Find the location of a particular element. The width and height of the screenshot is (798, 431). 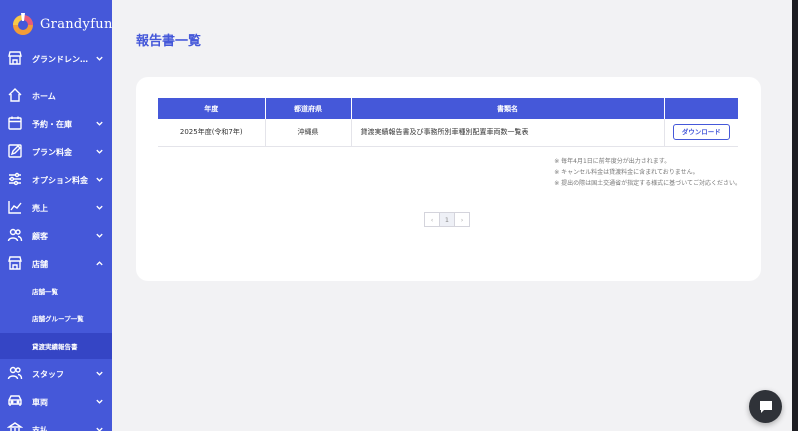

bank-icon is located at coordinates (15, 426).